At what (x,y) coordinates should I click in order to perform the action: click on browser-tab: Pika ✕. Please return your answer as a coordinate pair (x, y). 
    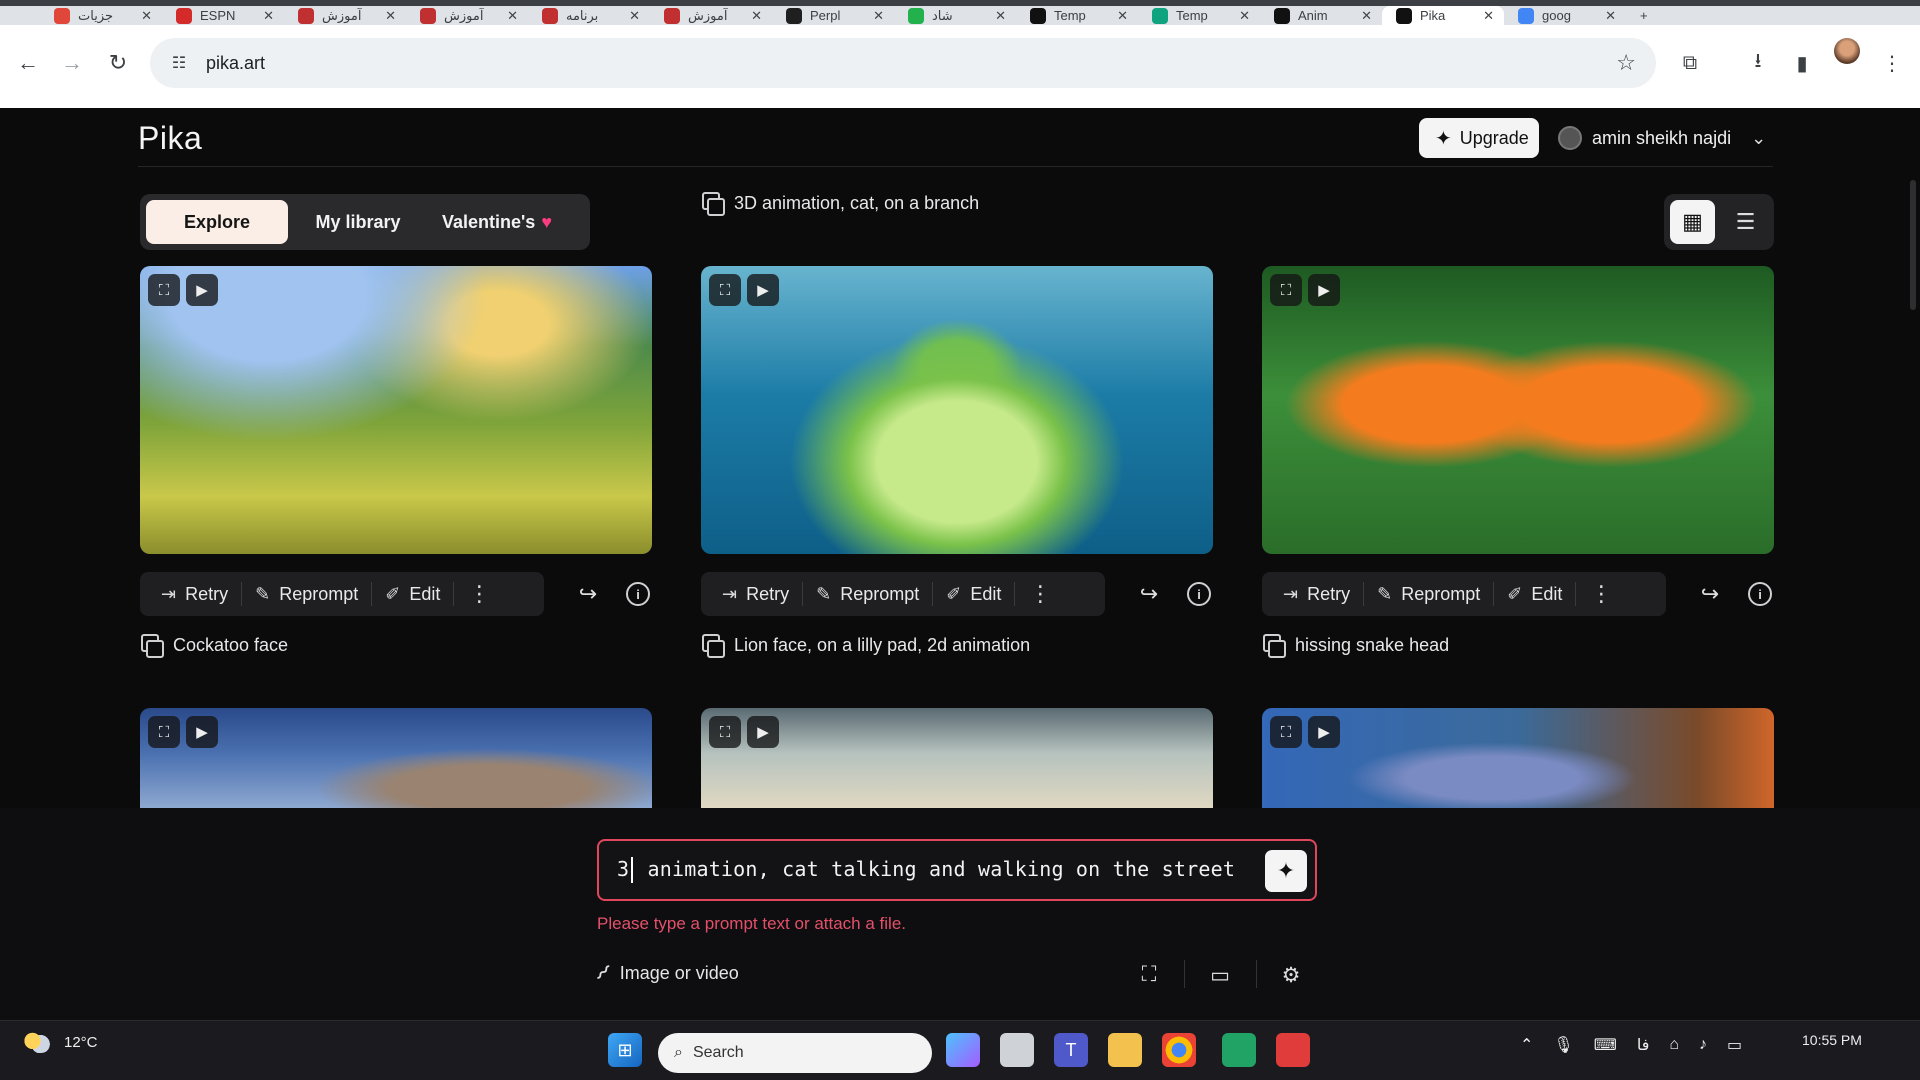
    Looking at the image, I should click on (1443, 15).